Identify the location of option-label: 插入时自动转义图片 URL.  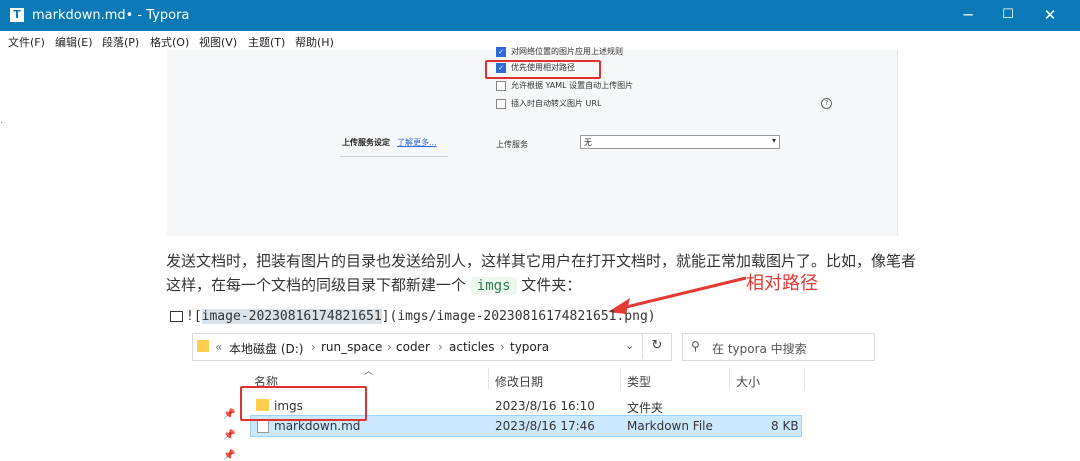
(556, 103).